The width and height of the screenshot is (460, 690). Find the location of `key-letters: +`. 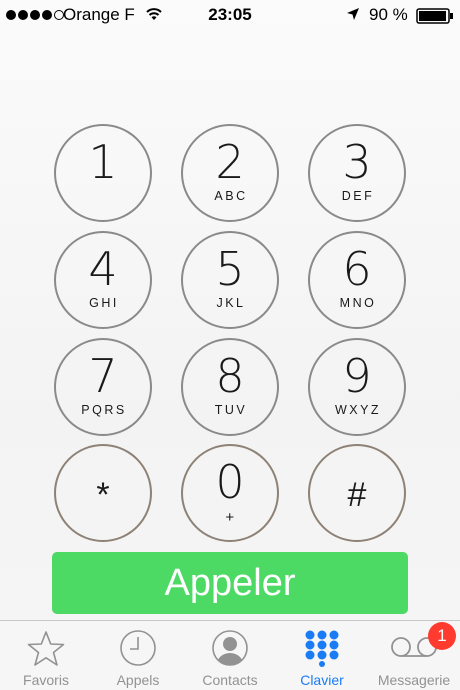

key-letters: + is located at coordinates (231, 517).